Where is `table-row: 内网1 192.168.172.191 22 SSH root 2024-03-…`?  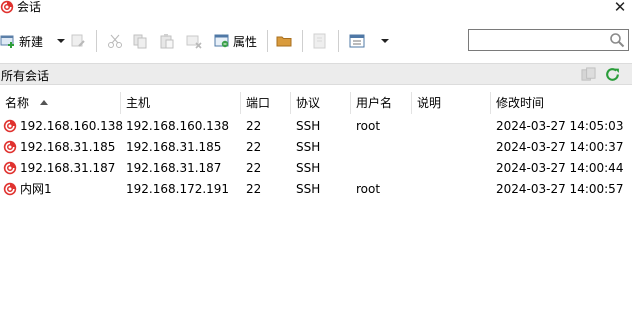 table-row: 内网1 192.168.172.191 22 SSH root 2024-03-… is located at coordinates (316, 189).